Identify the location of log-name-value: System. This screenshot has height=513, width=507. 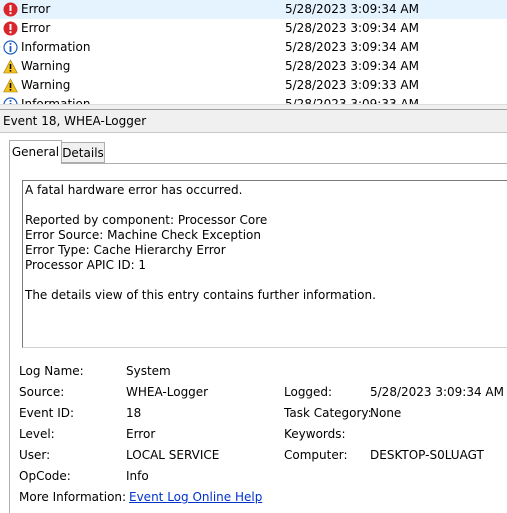
(148, 371).